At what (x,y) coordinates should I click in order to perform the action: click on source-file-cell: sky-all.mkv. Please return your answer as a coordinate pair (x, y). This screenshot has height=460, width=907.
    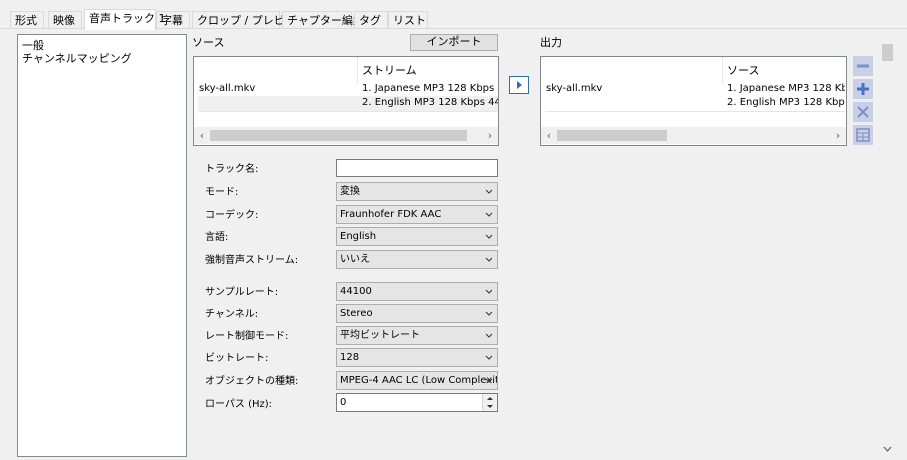
    Looking at the image, I should click on (227, 88).